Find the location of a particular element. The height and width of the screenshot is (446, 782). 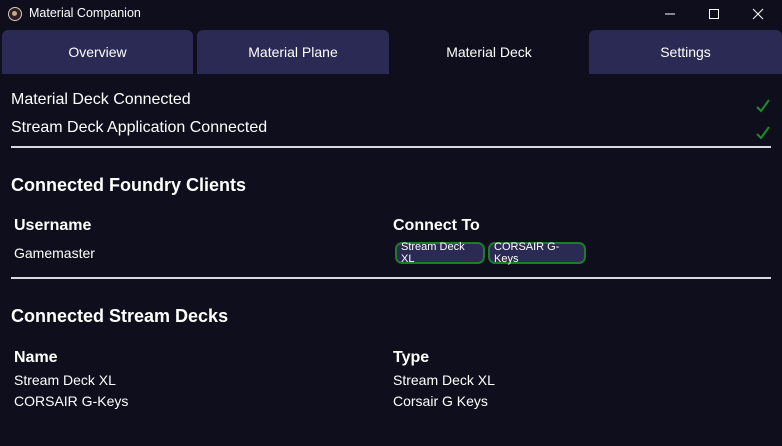

column-header-username: Username is located at coordinates (53, 225).